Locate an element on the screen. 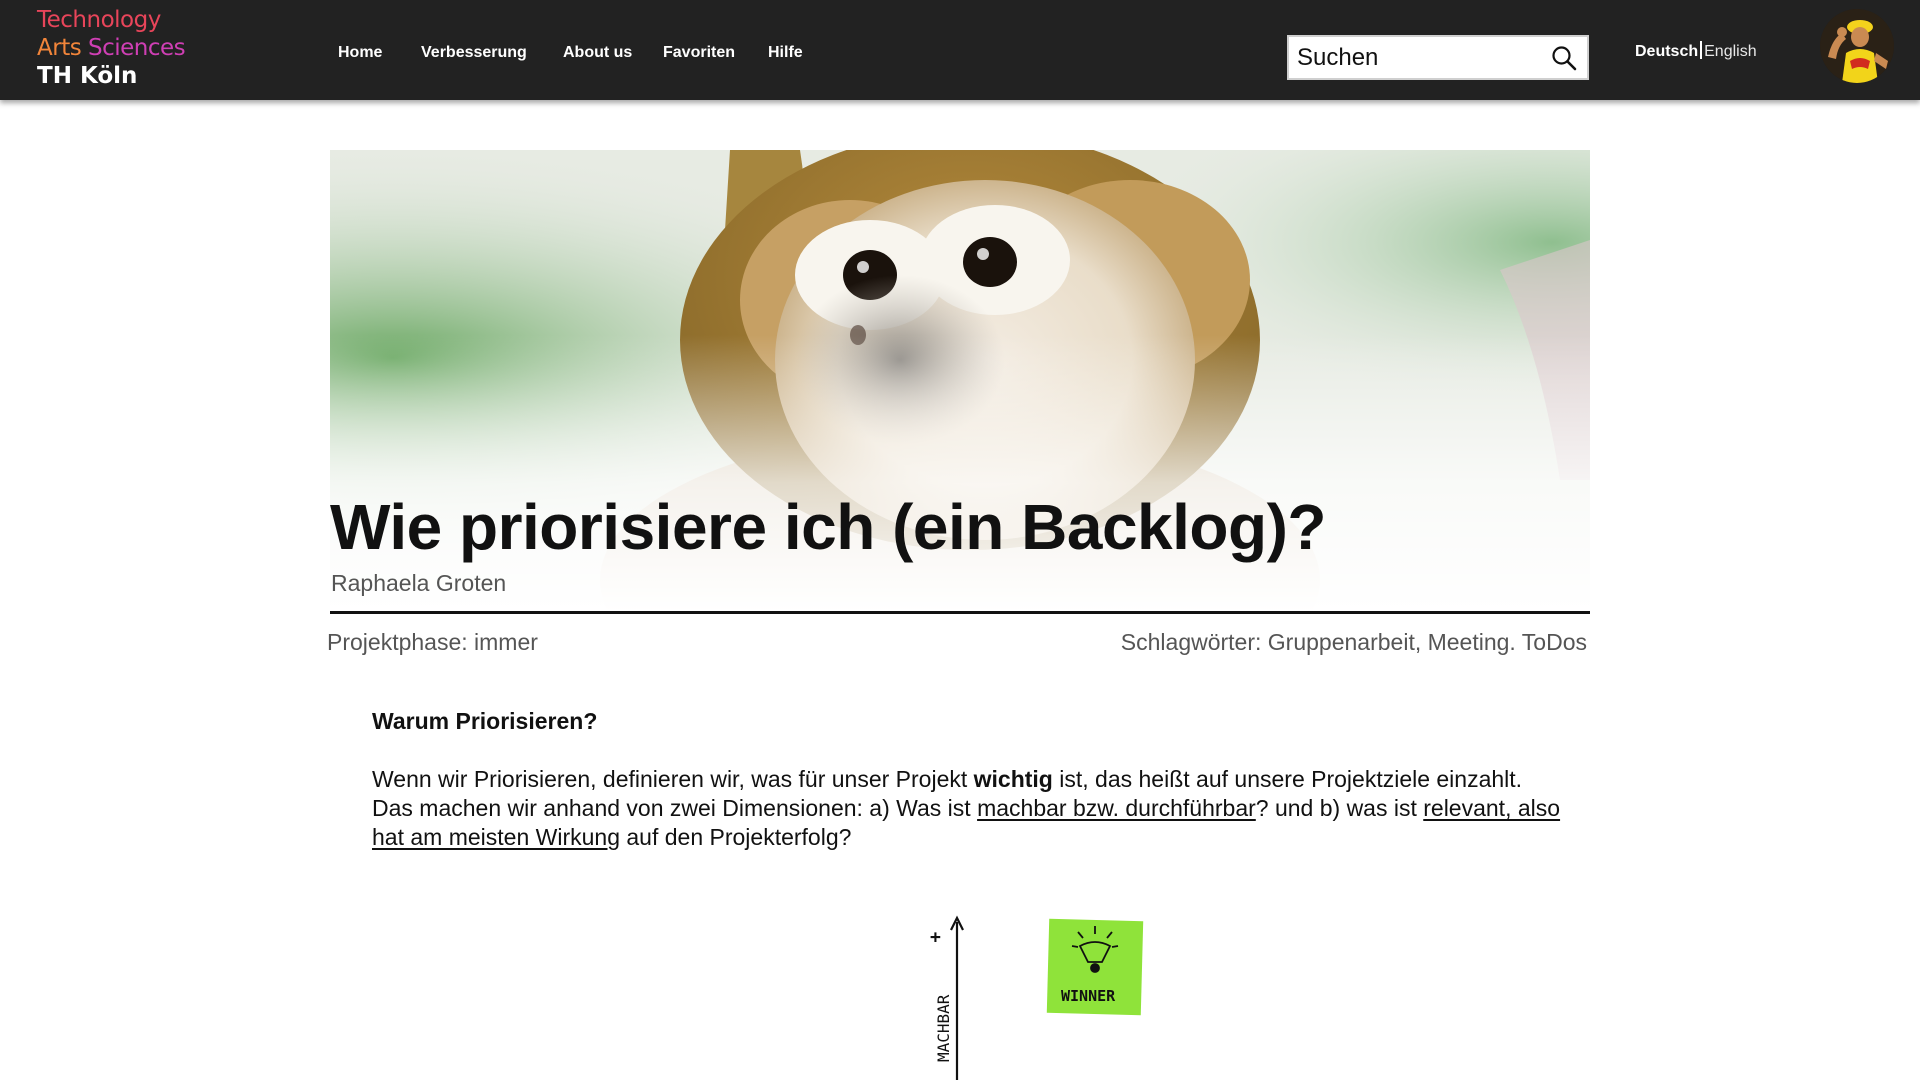 Image resolution: width=1920 pixels, height=1085 pixels. link-machbar: machbar bzw. durchführbar is located at coordinates (1116, 808).